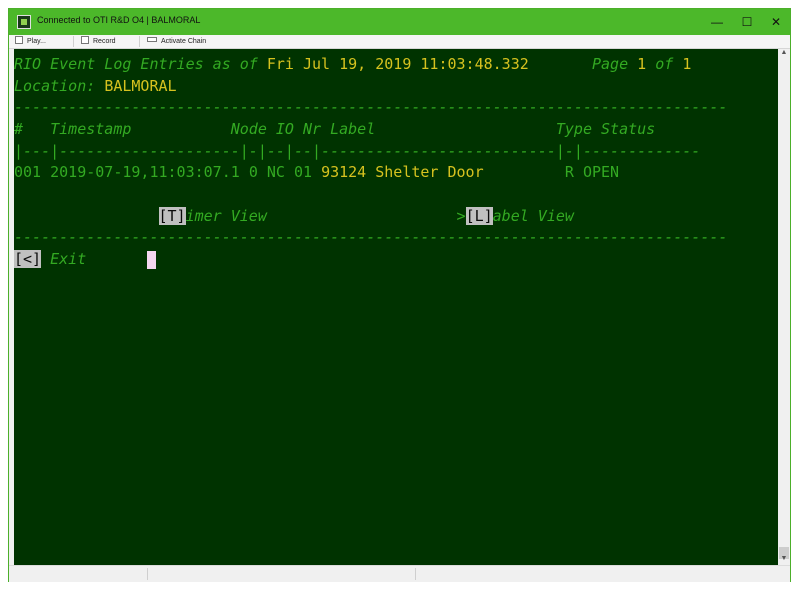 The width and height of the screenshot is (800, 591). I want to click on status-bar, so click(399, 573).